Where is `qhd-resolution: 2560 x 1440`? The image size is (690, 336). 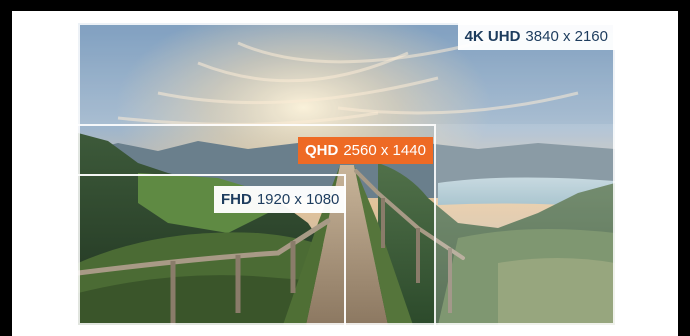 qhd-resolution: 2560 x 1440 is located at coordinates (384, 150).